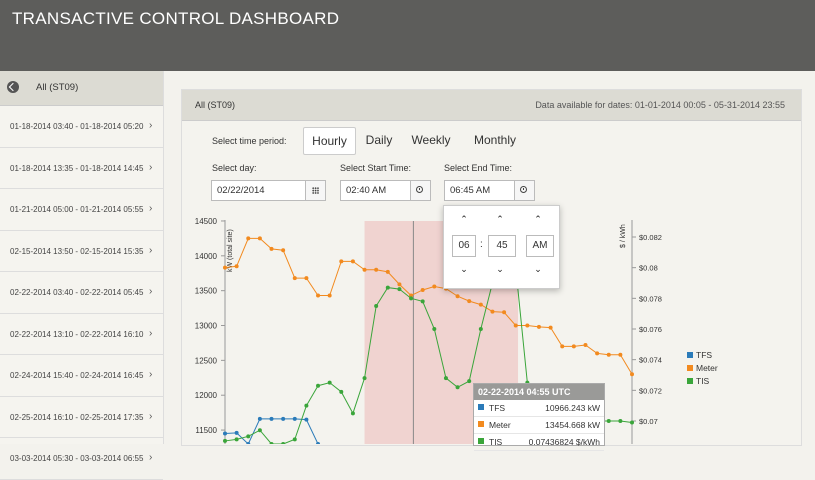 Image resolution: width=815 pixels, height=480 pixels. I want to click on tooltip-title: 02-22-2014 04:55 UTC, so click(539, 392).